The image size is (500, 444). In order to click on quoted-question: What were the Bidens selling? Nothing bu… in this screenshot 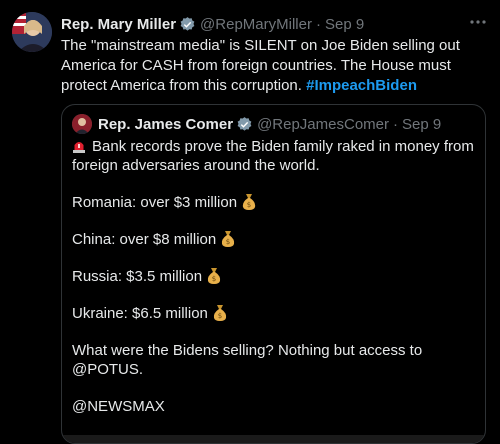, I will do `click(247, 360)`.